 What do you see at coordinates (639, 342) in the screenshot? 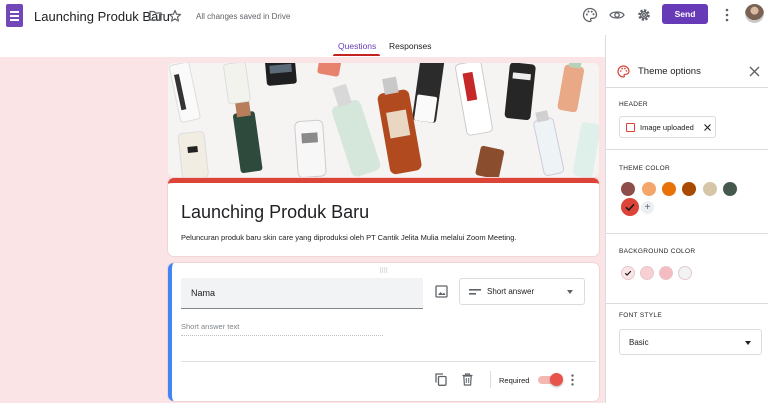
I see `font-style-value: Basic` at bounding box center [639, 342].